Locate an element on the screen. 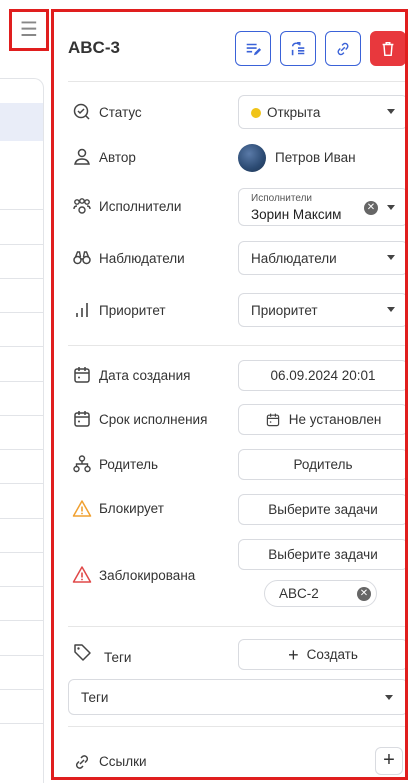  tags-label: Теги is located at coordinates (118, 657).